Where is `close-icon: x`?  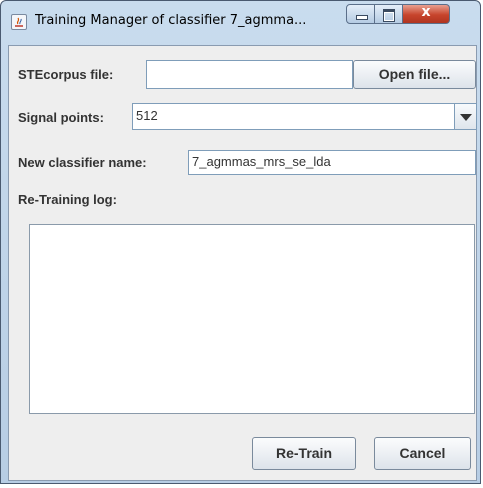 close-icon: x is located at coordinates (426, 12).